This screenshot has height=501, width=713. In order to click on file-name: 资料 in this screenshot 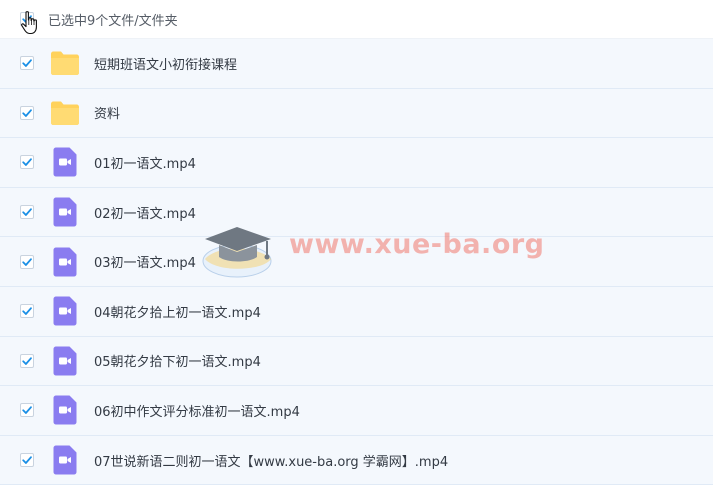, I will do `click(107, 112)`.